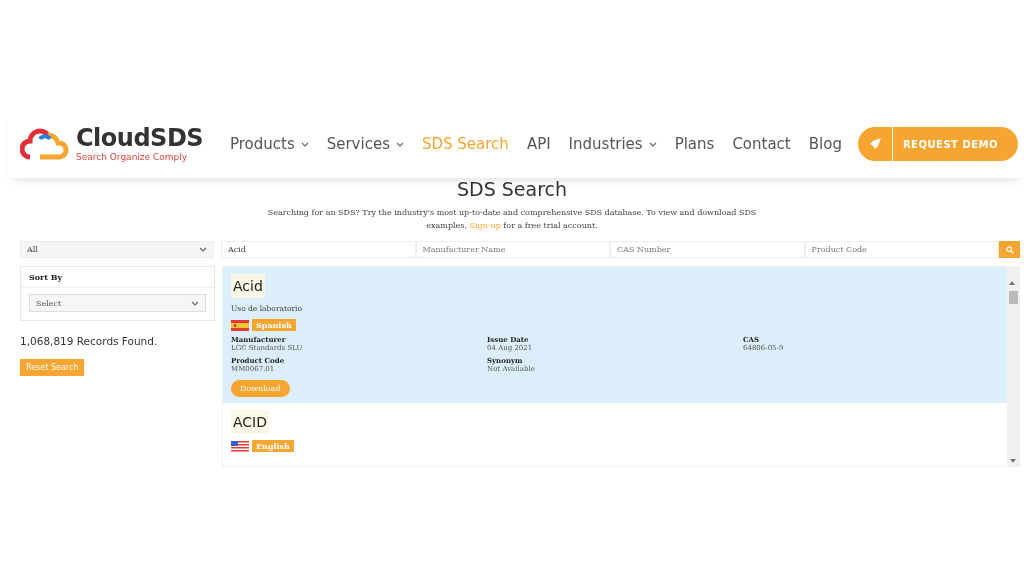 This screenshot has height=576, width=1024. Describe the element at coordinates (512, 219) in the screenshot. I see `intro-text: Searching for an SDS? Try the industry's most up-to-date and comprehensive SDS database. To view and download SDS examples, Sign-up for a free trial account.` at that location.